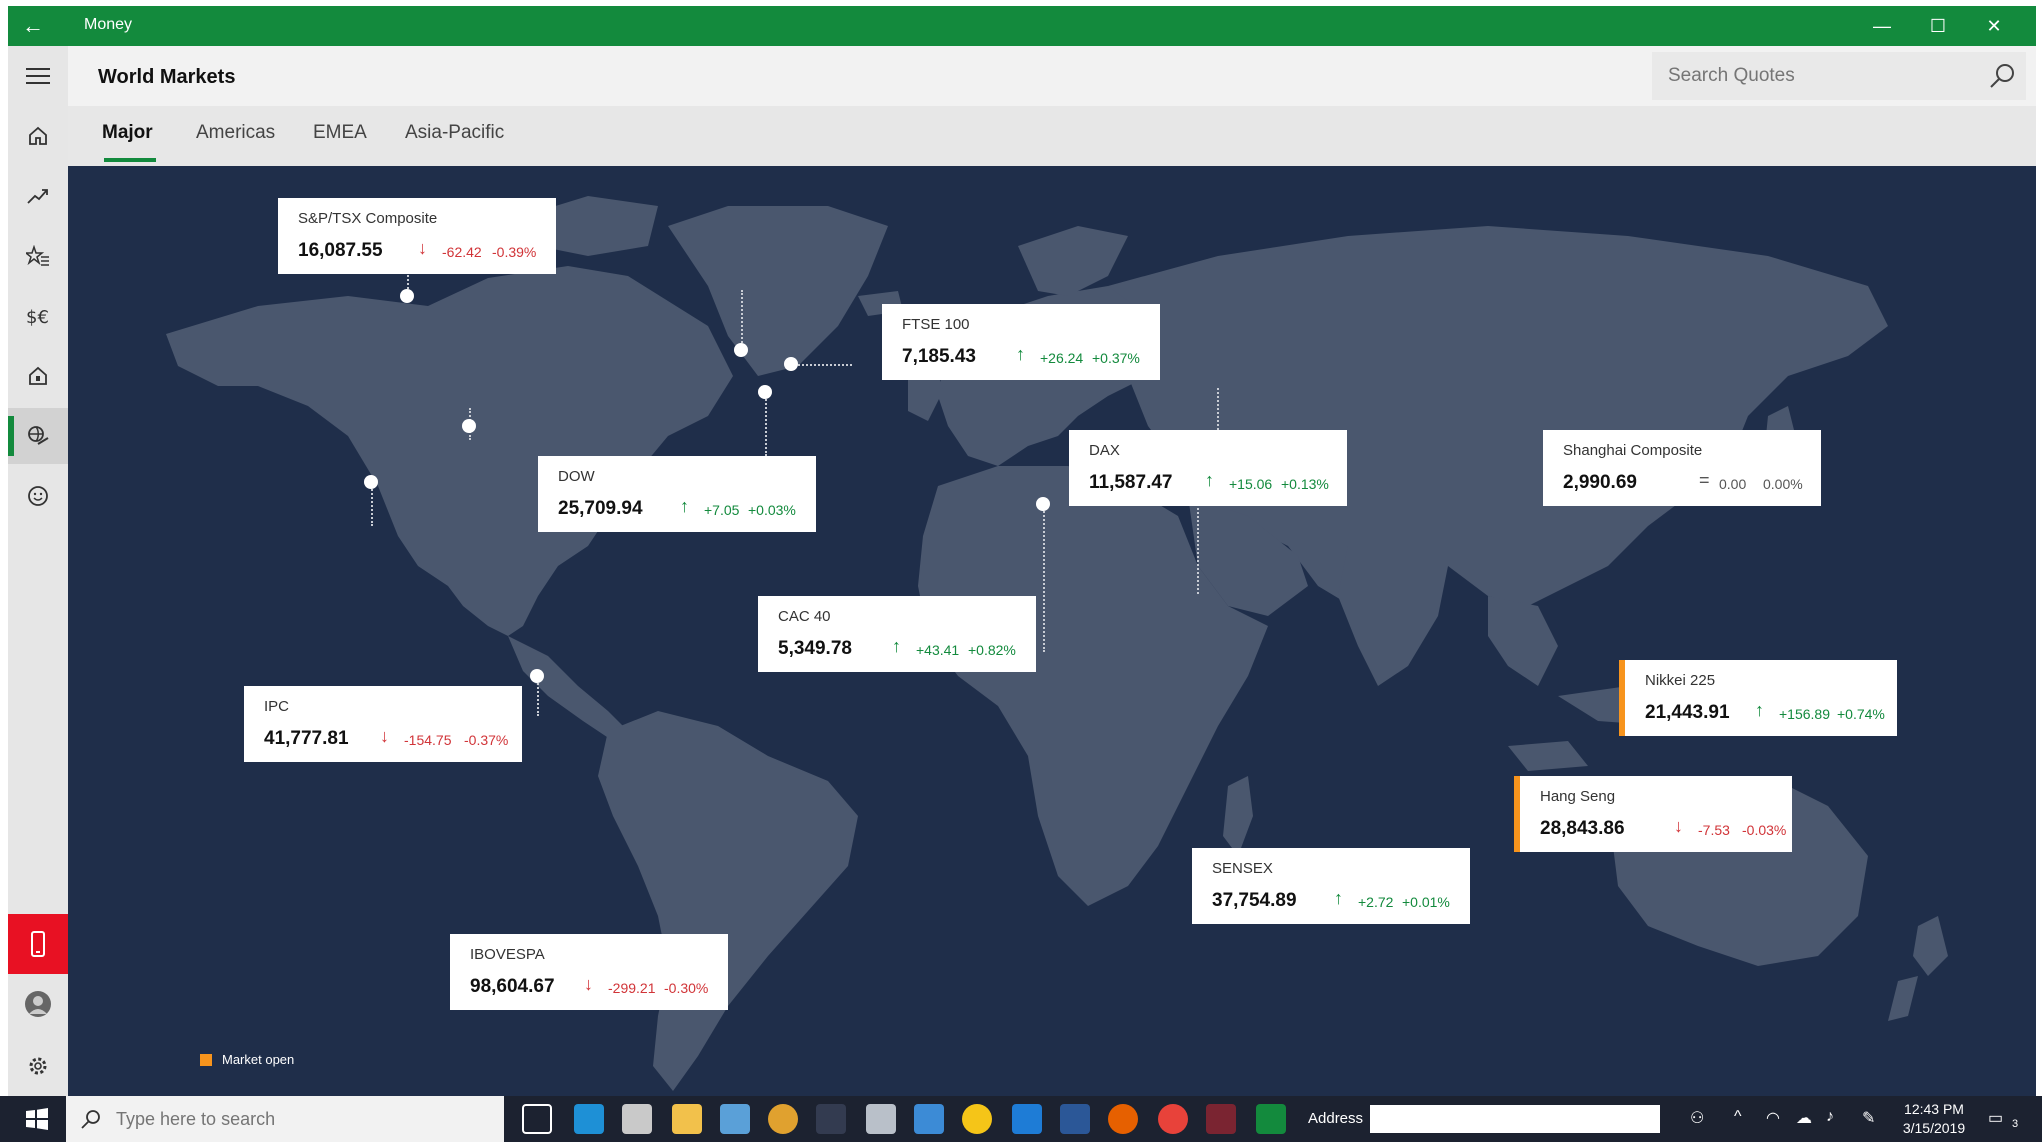 The image size is (2042, 1142). I want to click on printer-icon, so click(881, 1119).